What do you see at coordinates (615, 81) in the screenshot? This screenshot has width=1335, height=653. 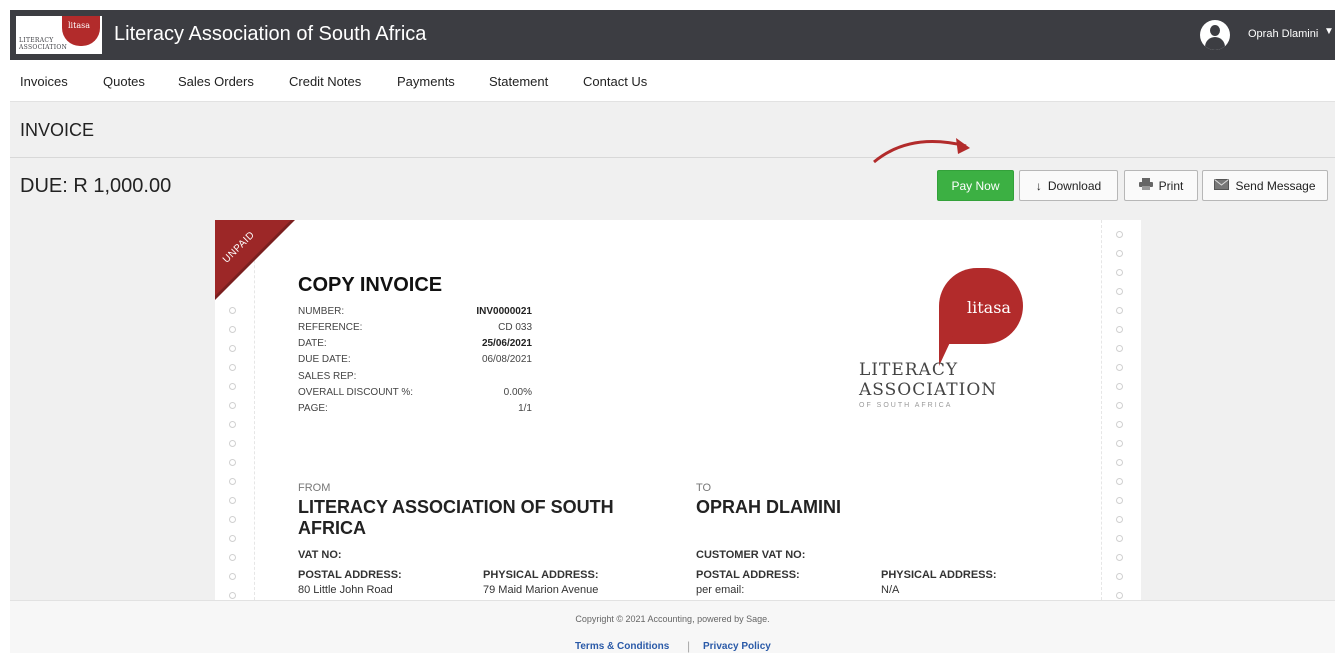 I see `nav-item-contact-us: Contact Us` at bounding box center [615, 81].